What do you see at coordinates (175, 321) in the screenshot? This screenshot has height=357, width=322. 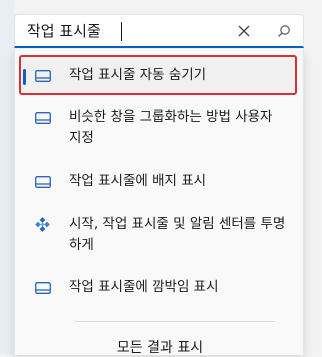 I see `divider` at bounding box center [175, 321].